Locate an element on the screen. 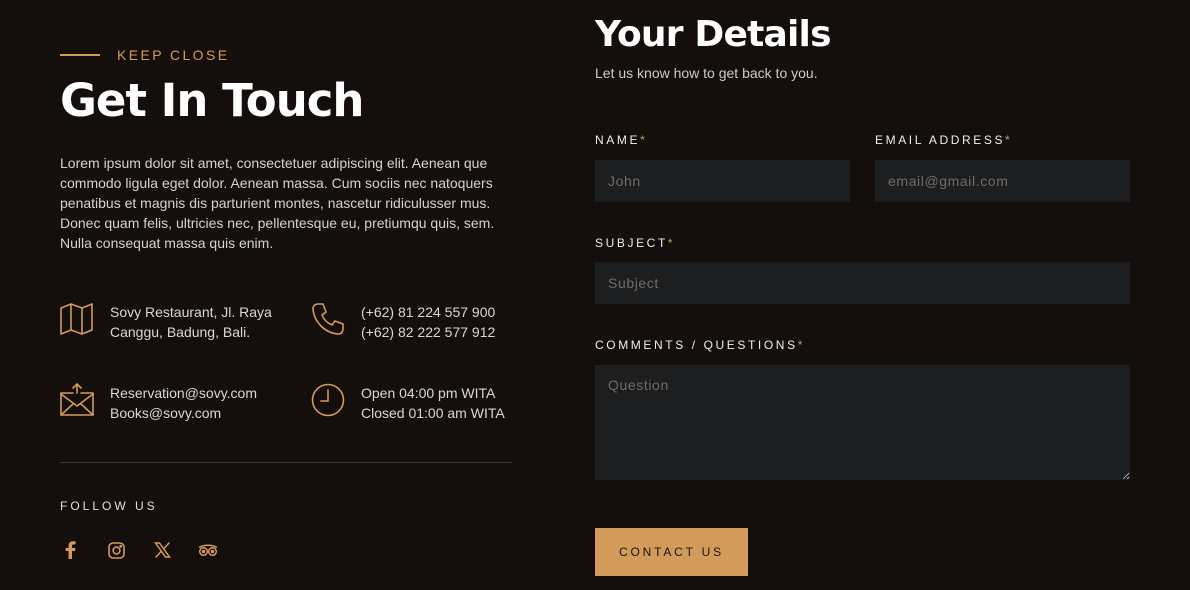  email-input is located at coordinates (1002, 181).